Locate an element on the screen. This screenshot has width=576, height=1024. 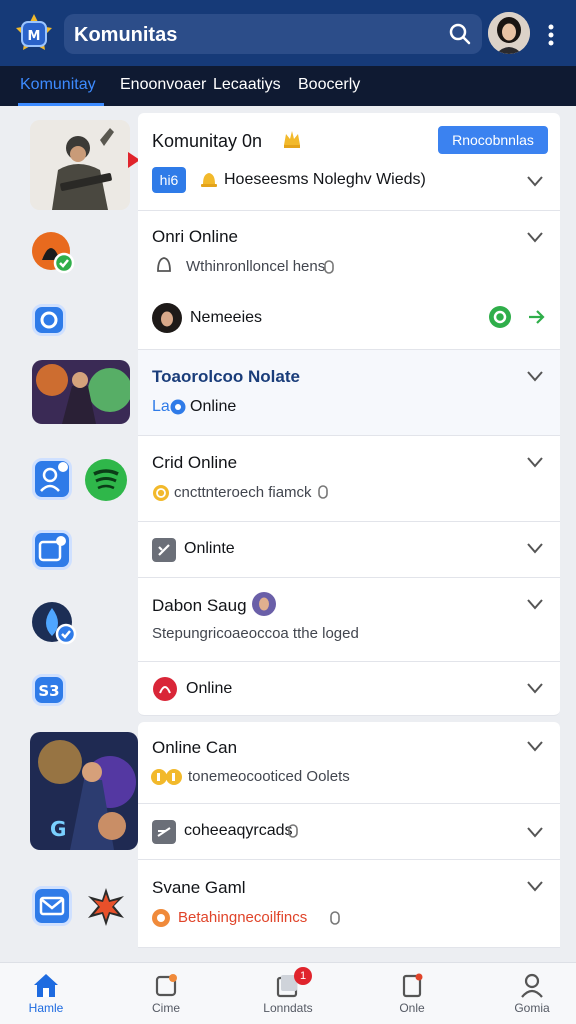
nav-notes: Onle is located at coordinates (412, 993).